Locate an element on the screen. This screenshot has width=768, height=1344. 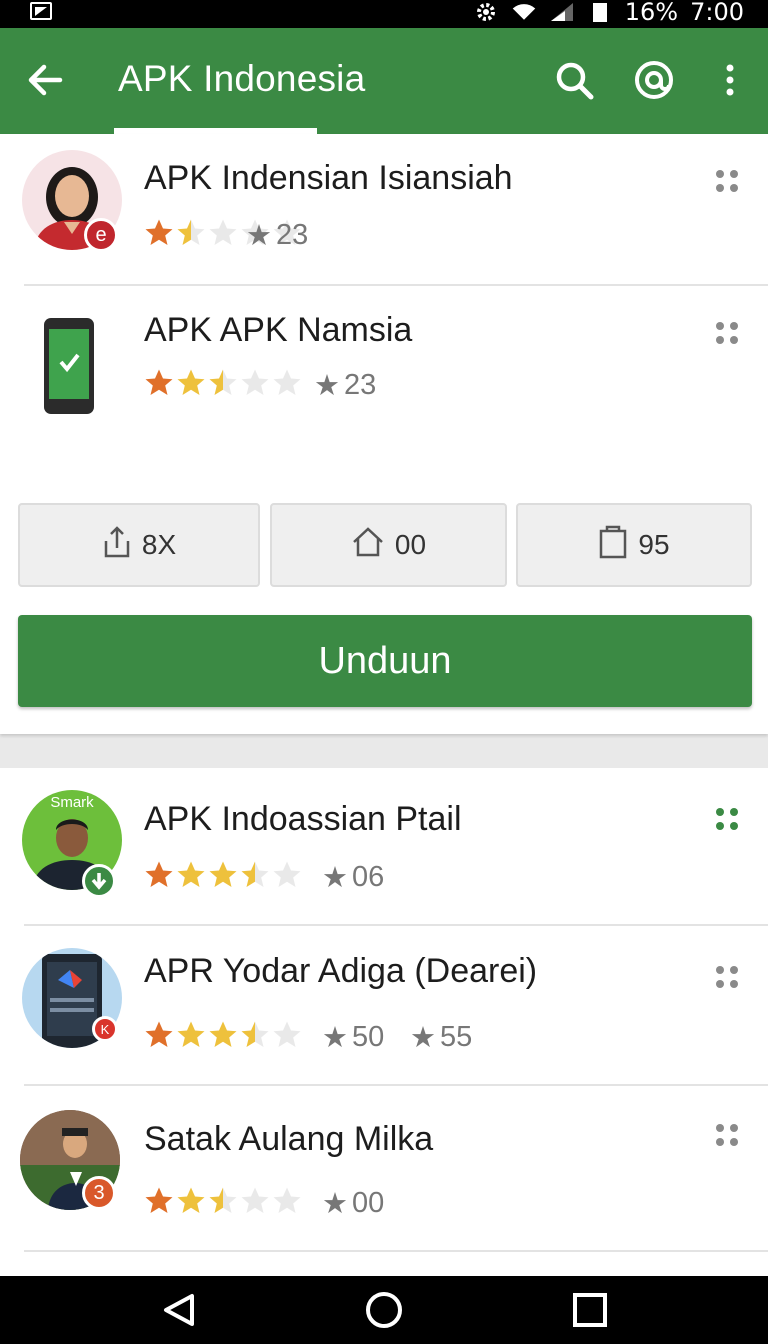
app-name: Satak Aulang Milka is located at coordinates (289, 1139).